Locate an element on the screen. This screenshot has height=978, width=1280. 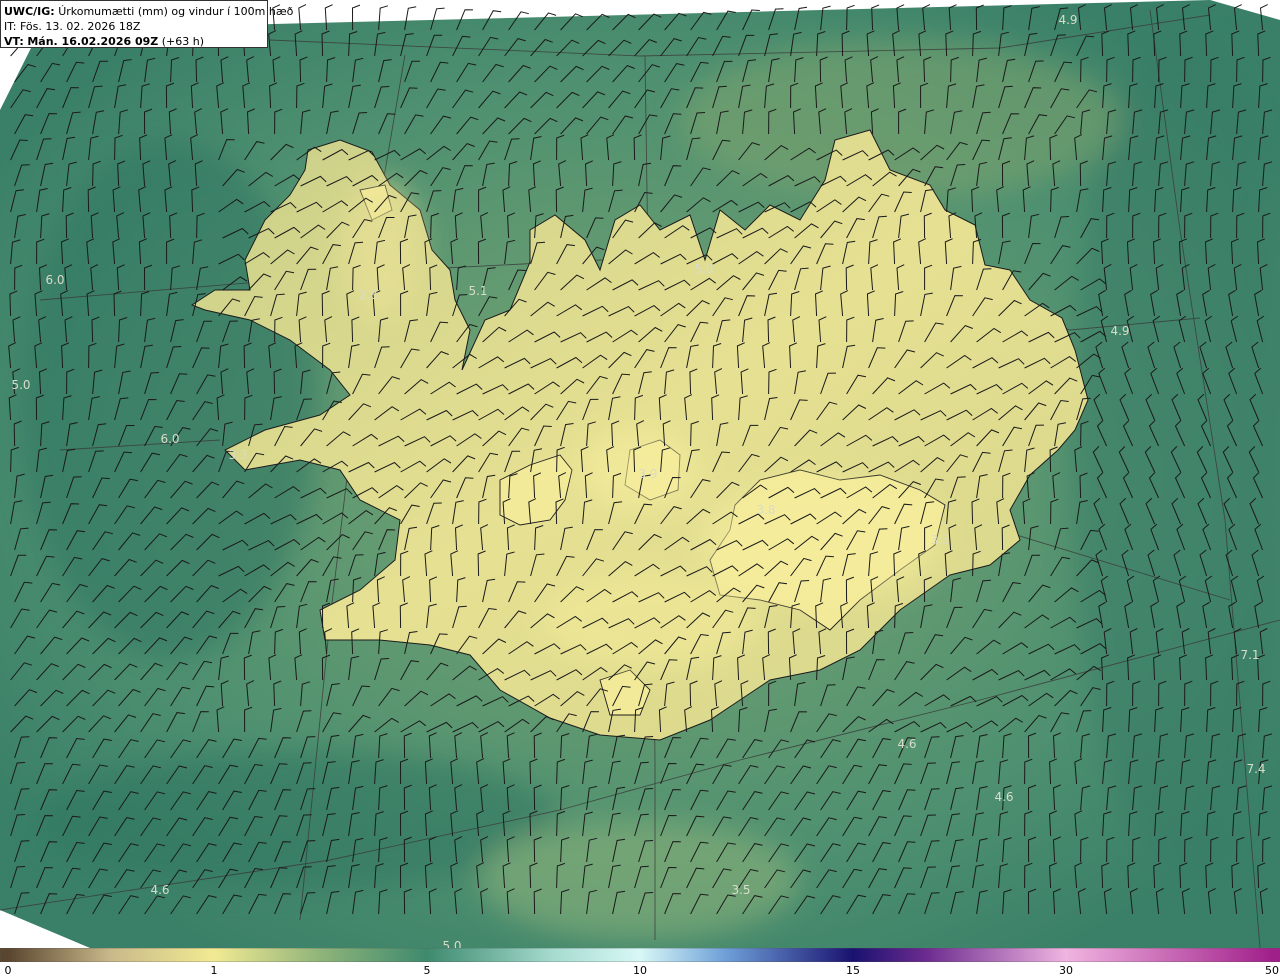
valid-time-row: VT: Mán. 16.02.2026 09Z (+63 h) is located at coordinates (135, 41).